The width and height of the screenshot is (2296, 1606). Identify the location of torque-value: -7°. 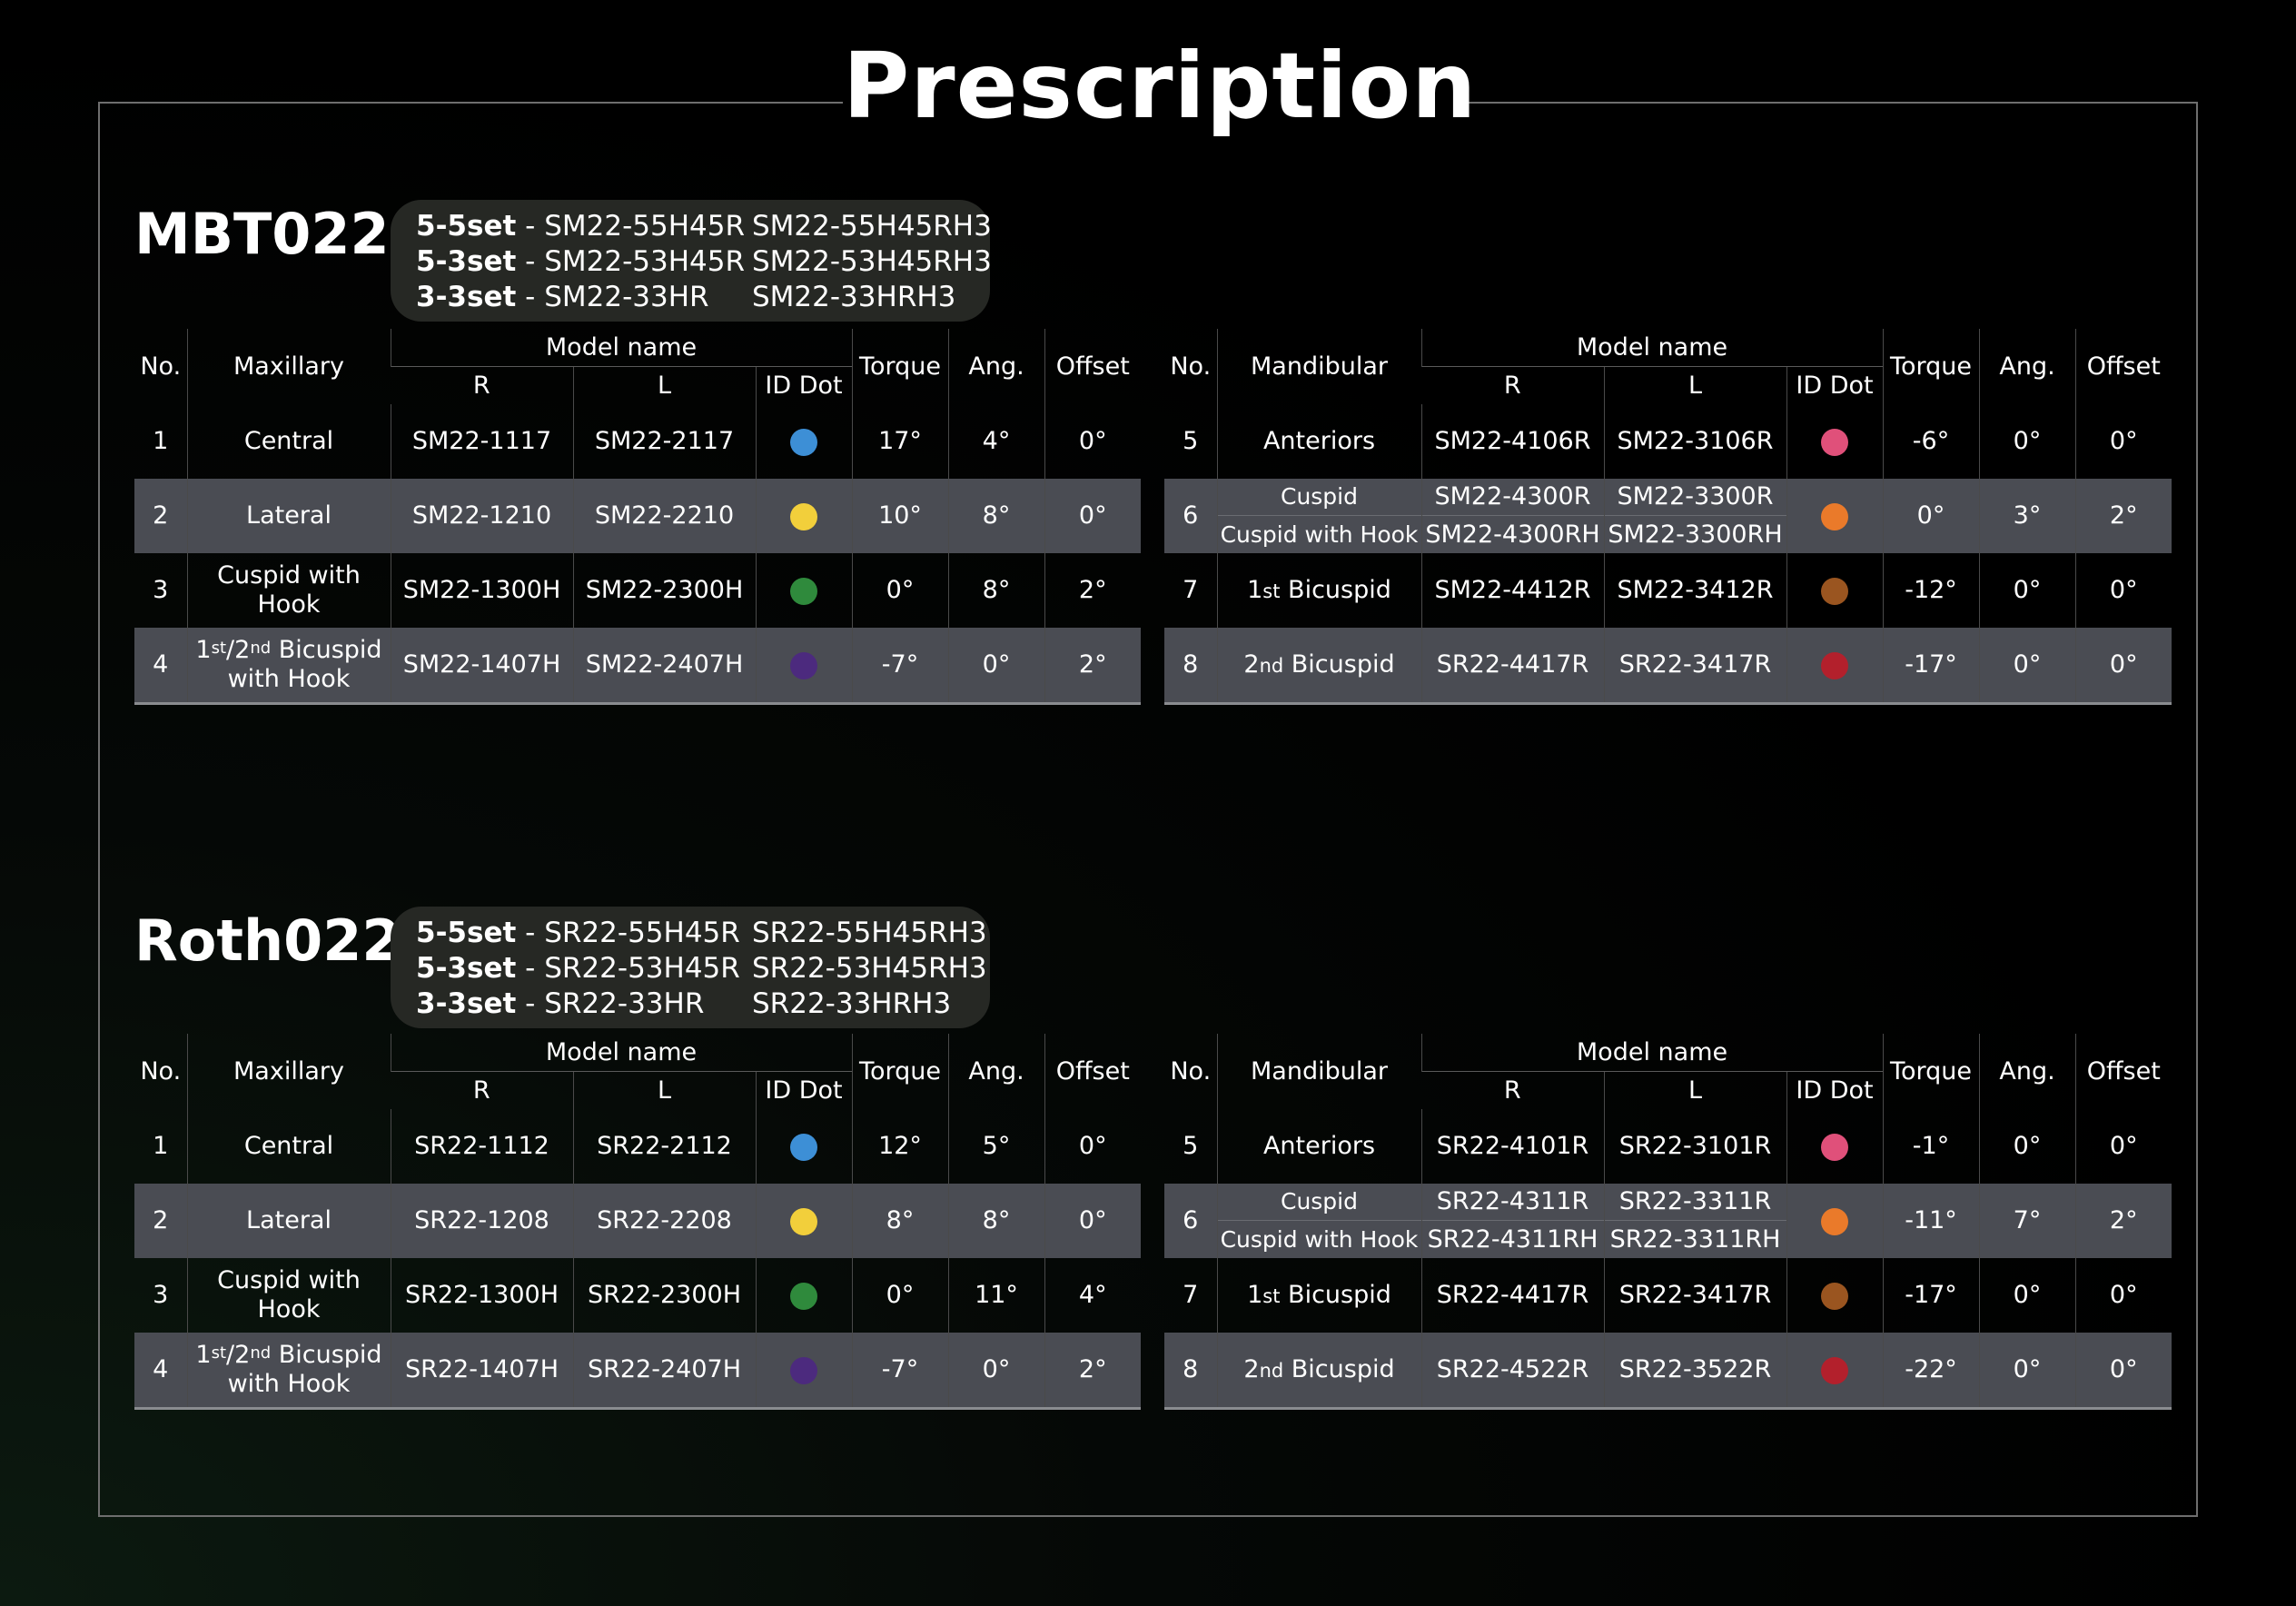
(900, 666).